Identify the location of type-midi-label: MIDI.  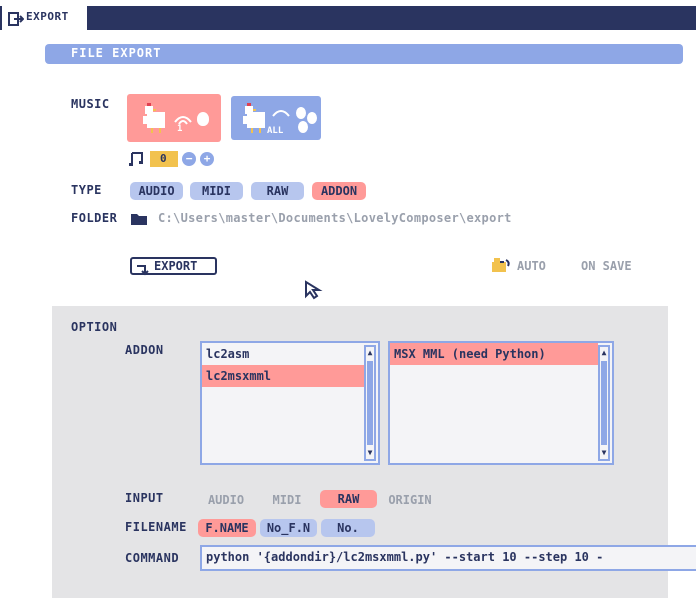
(216, 191).